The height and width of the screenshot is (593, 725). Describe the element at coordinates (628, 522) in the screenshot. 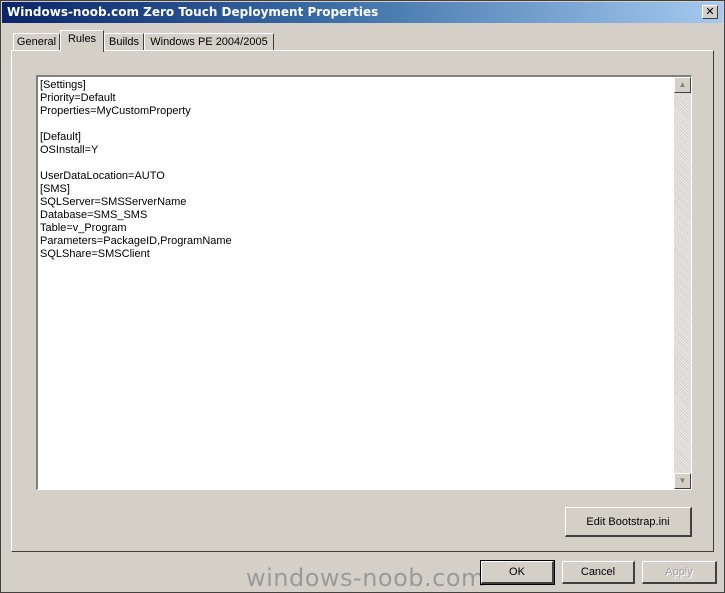

I see `edit-bootstrap-button: Edit Bootstrap.ini` at that location.